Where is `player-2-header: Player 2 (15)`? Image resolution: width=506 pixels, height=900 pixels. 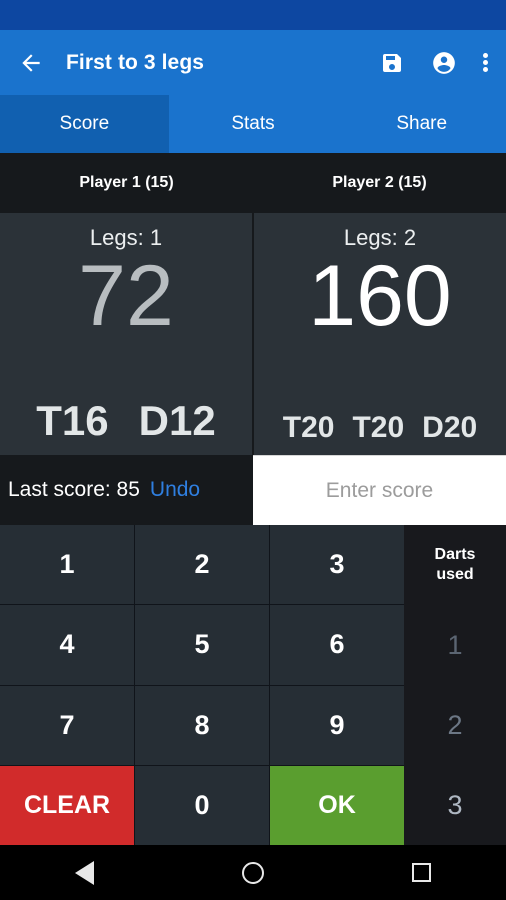
player-2-header: Player 2 (15) is located at coordinates (379, 182).